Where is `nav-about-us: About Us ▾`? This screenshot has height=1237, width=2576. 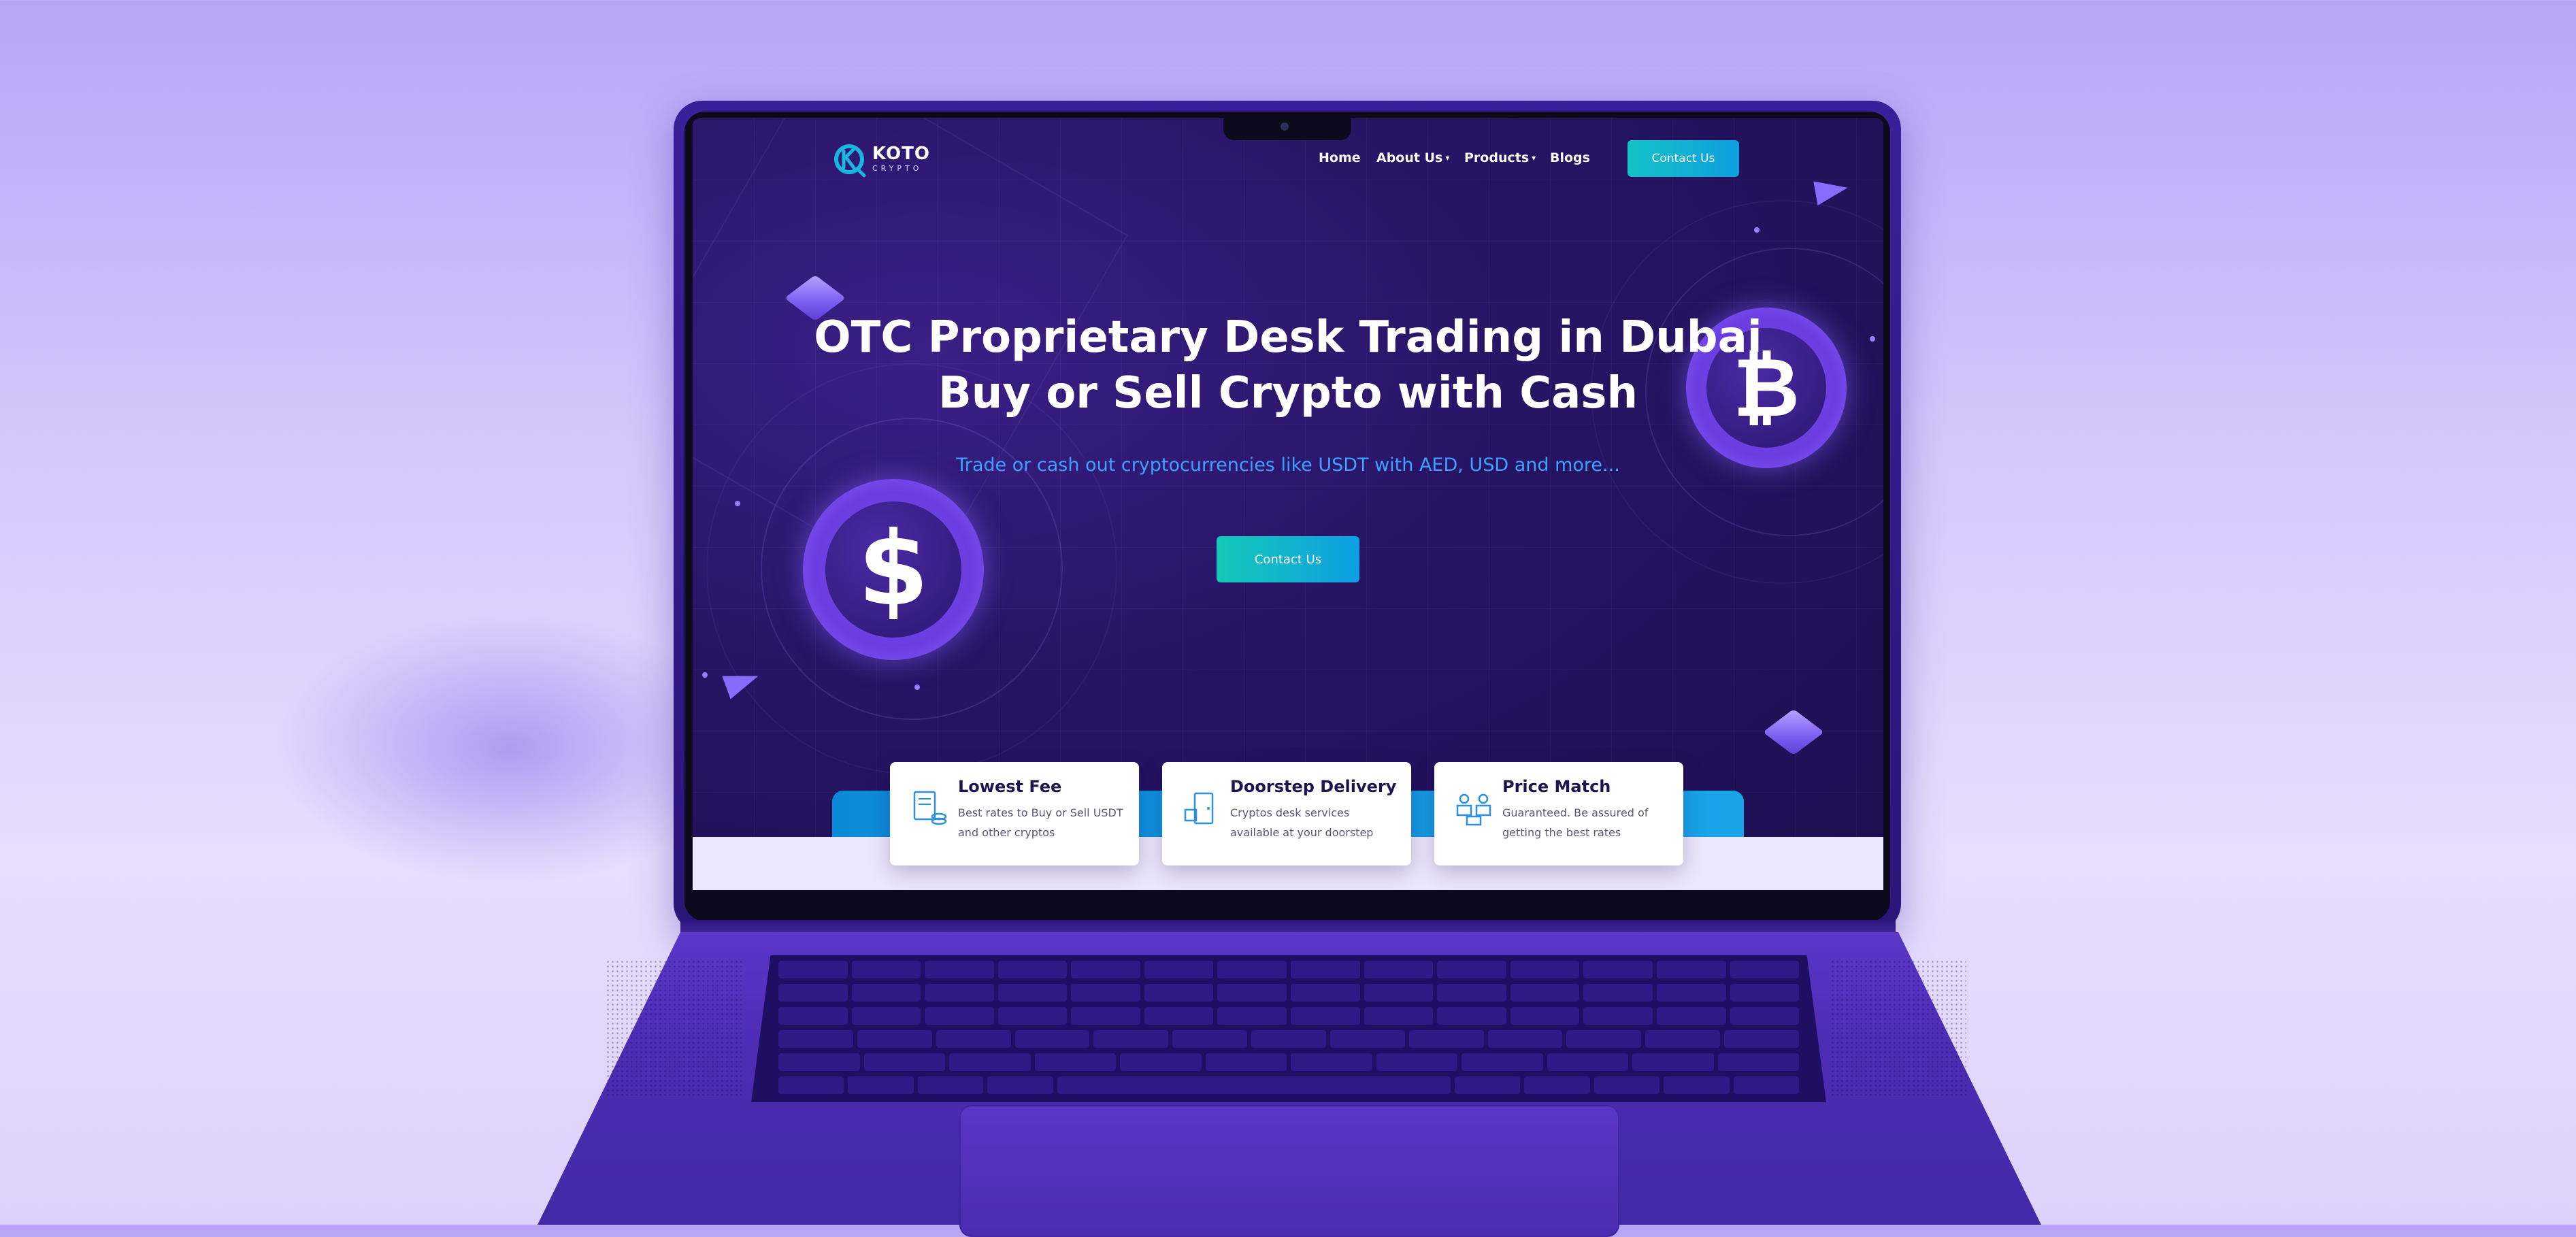 nav-about-us: About Us ▾ is located at coordinates (1413, 157).